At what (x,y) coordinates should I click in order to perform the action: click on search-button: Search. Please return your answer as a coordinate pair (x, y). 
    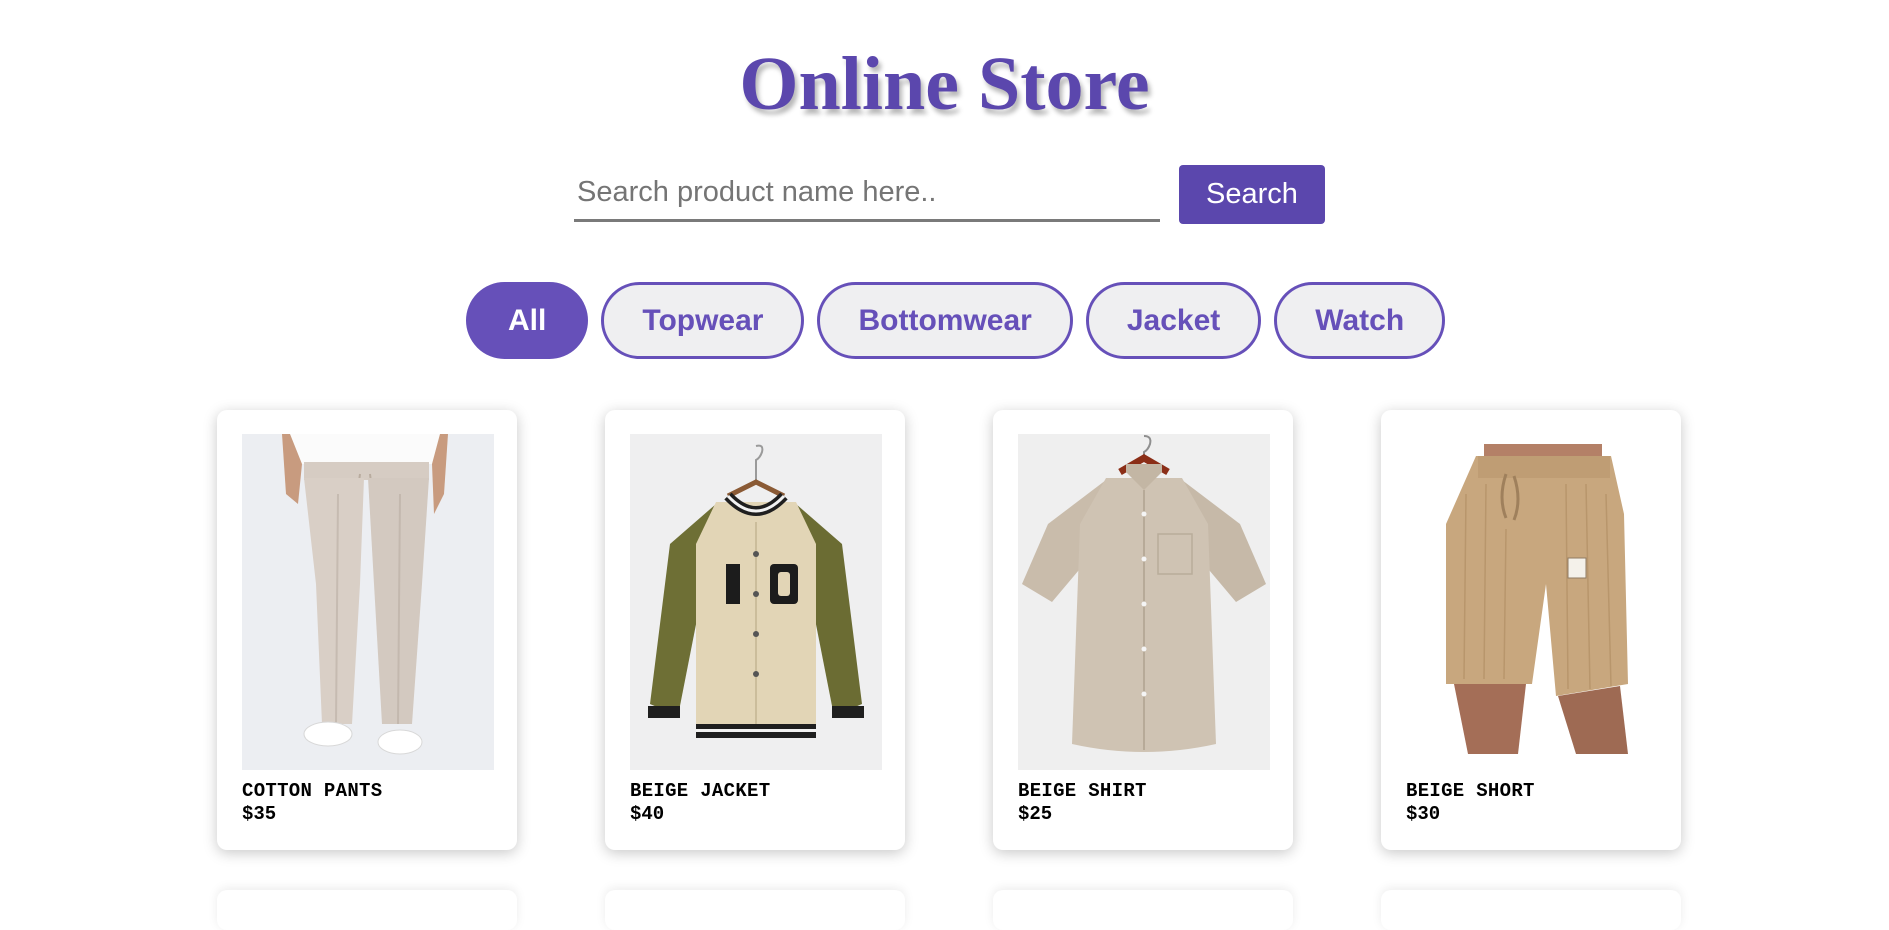
    Looking at the image, I should click on (1252, 194).